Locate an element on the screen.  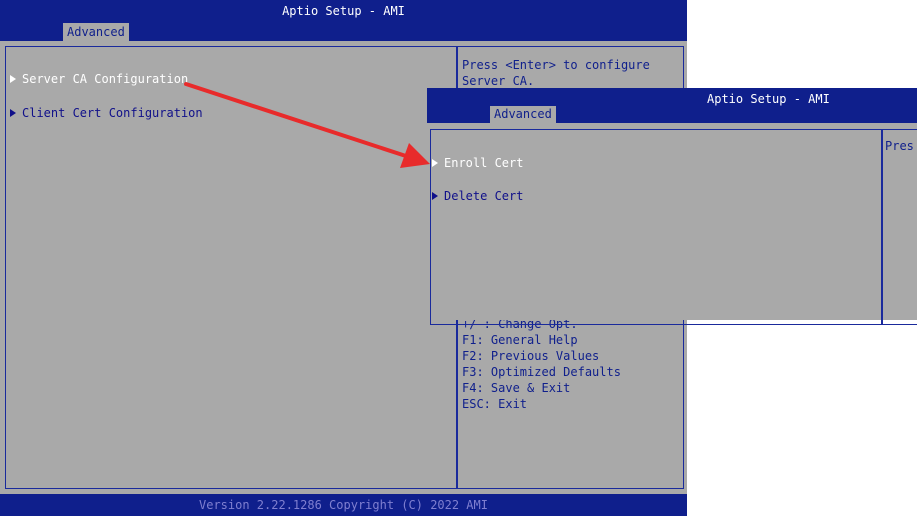
main-tab-advanced: Advanced is located at coordinates (96, 32).